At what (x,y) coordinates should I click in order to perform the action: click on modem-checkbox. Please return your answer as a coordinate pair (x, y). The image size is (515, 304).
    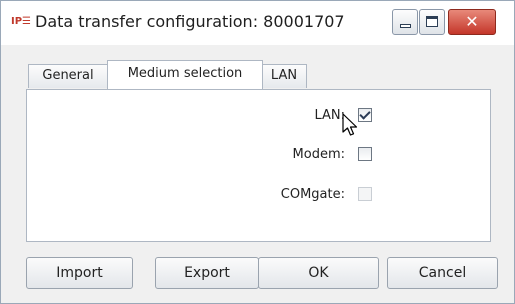
    Looking at the image, I should click on (365, 154).